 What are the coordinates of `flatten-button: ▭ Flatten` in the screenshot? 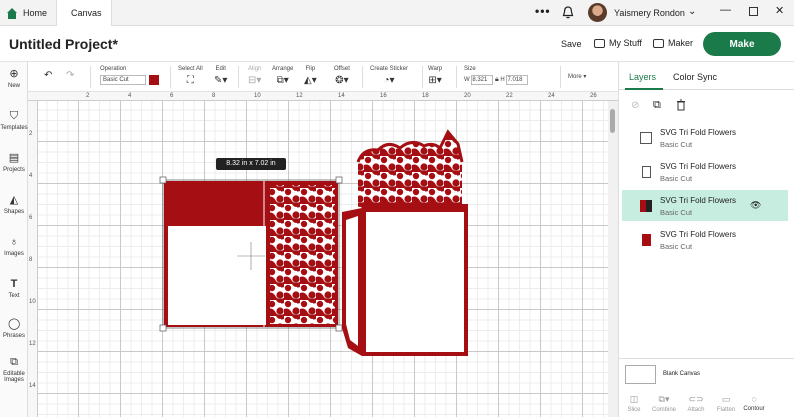 It's located at (726, 403).